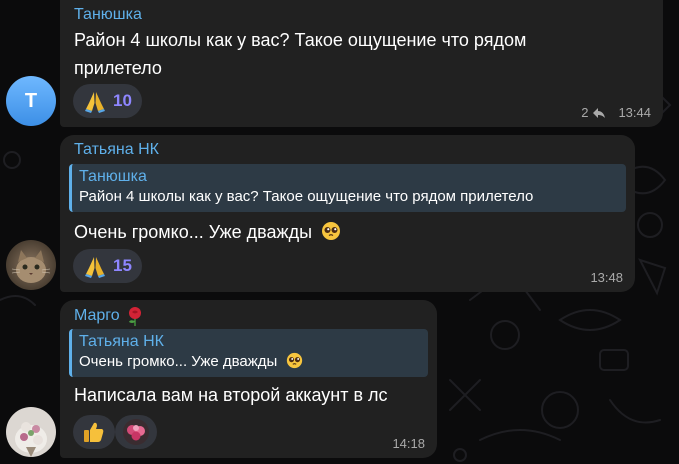 This screenshot has width=679, height=464. What do you see at coordinates (107, 266) in the screenshot?
I see `reaction-praying-hands: 15` at bounding box center [107, 266].